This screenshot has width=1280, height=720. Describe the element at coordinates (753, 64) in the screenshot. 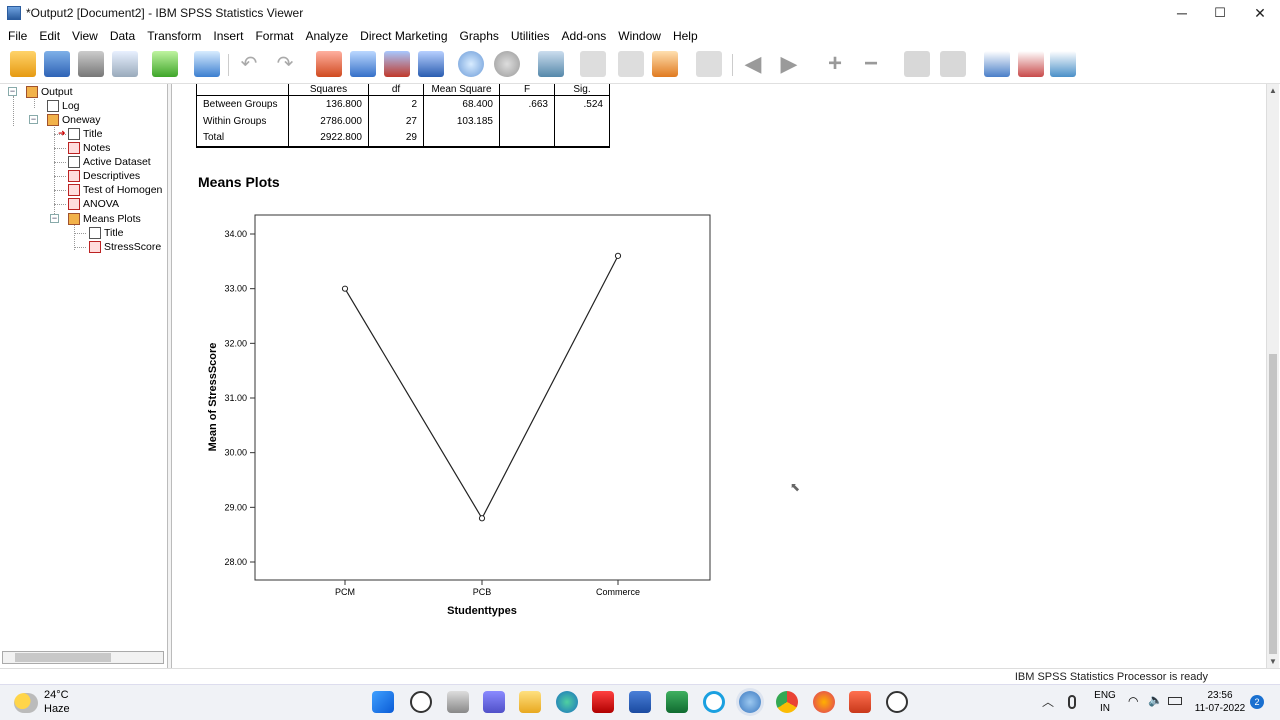

I see `arrow-left-icon: ◀` at that location.